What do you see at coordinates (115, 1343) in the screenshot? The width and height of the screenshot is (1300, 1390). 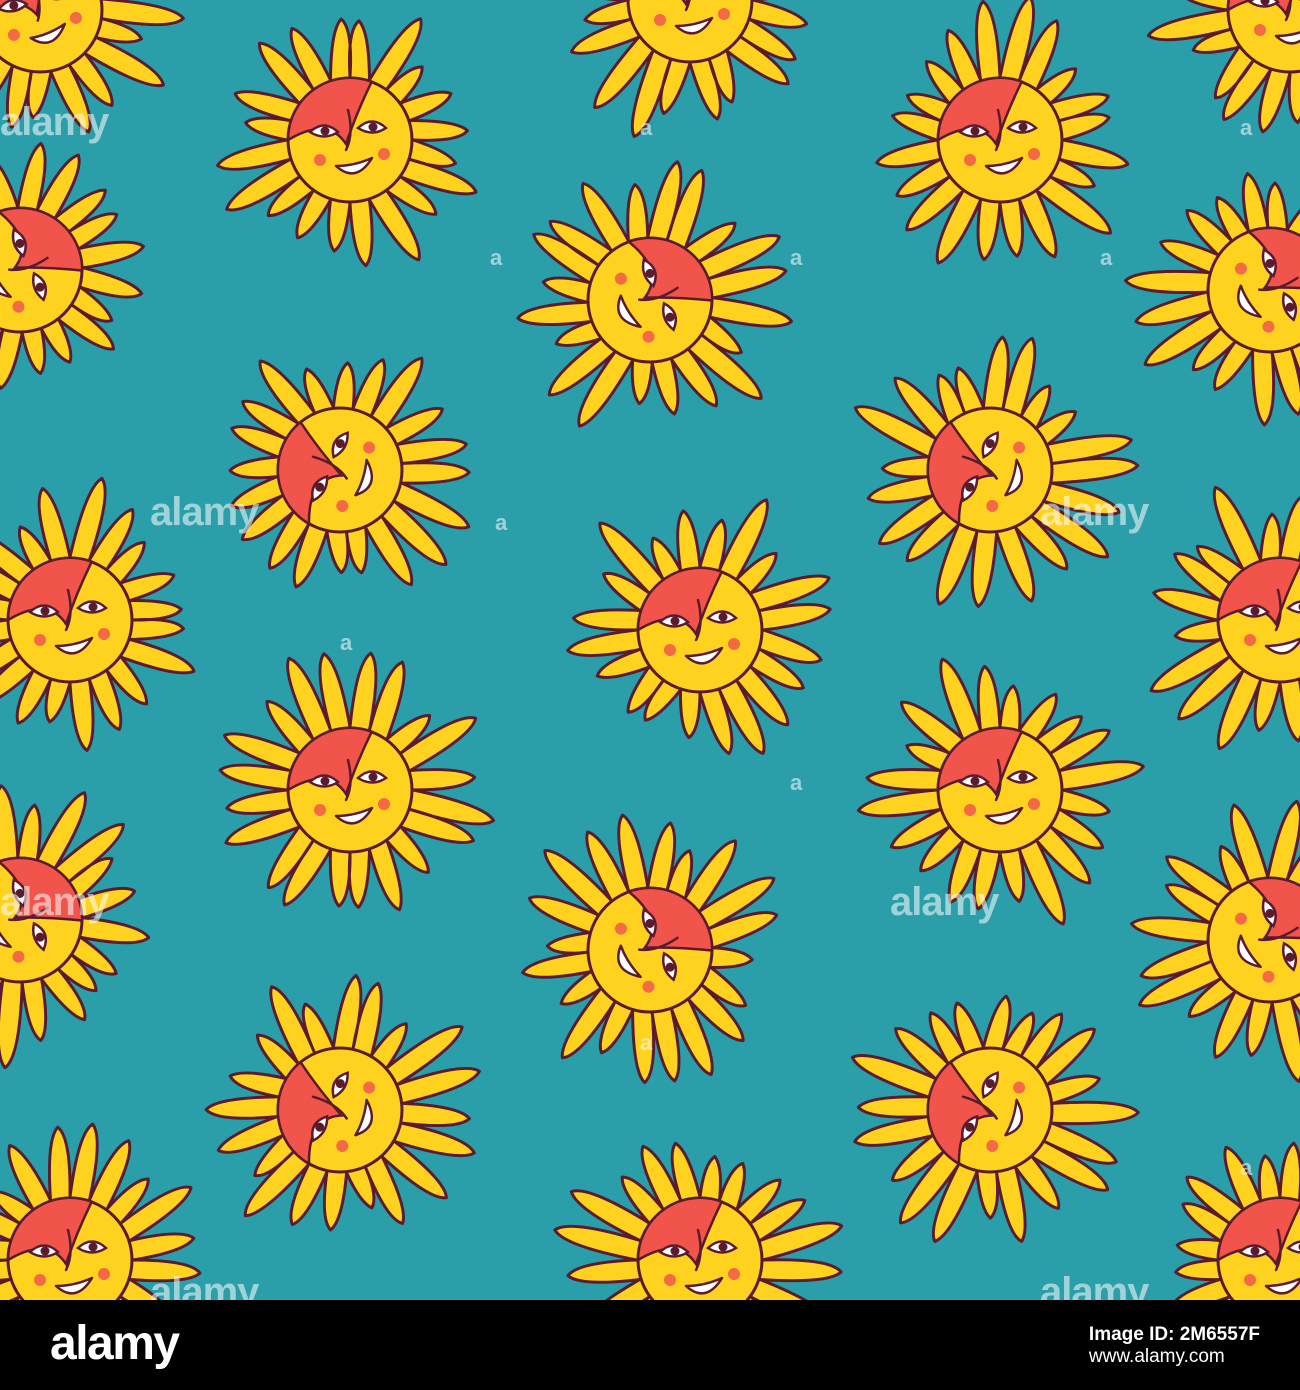 I see `alamy-logo: alamy` at bounding box center [115, 1343].